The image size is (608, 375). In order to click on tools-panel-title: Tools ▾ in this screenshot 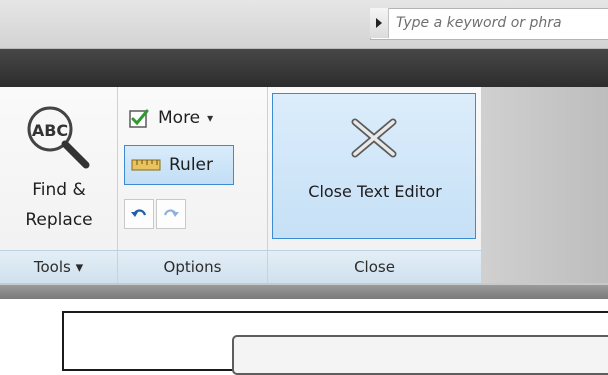, I will do `click(58, 266)`.